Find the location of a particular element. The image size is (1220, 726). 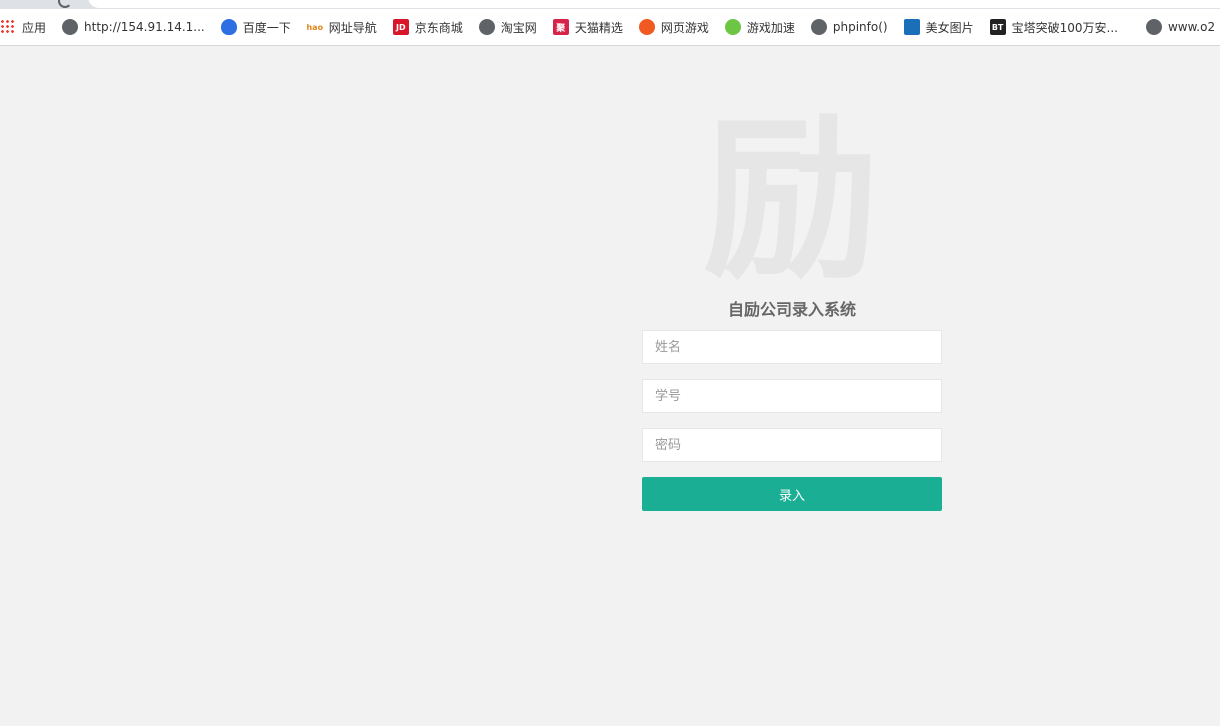

logo-watermark: 励 is located at coordinates (790, 200).